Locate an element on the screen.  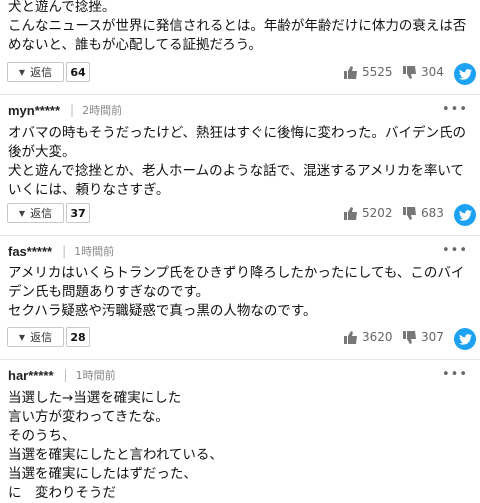
reply-count: 28 is located at coordinates (78, 337).